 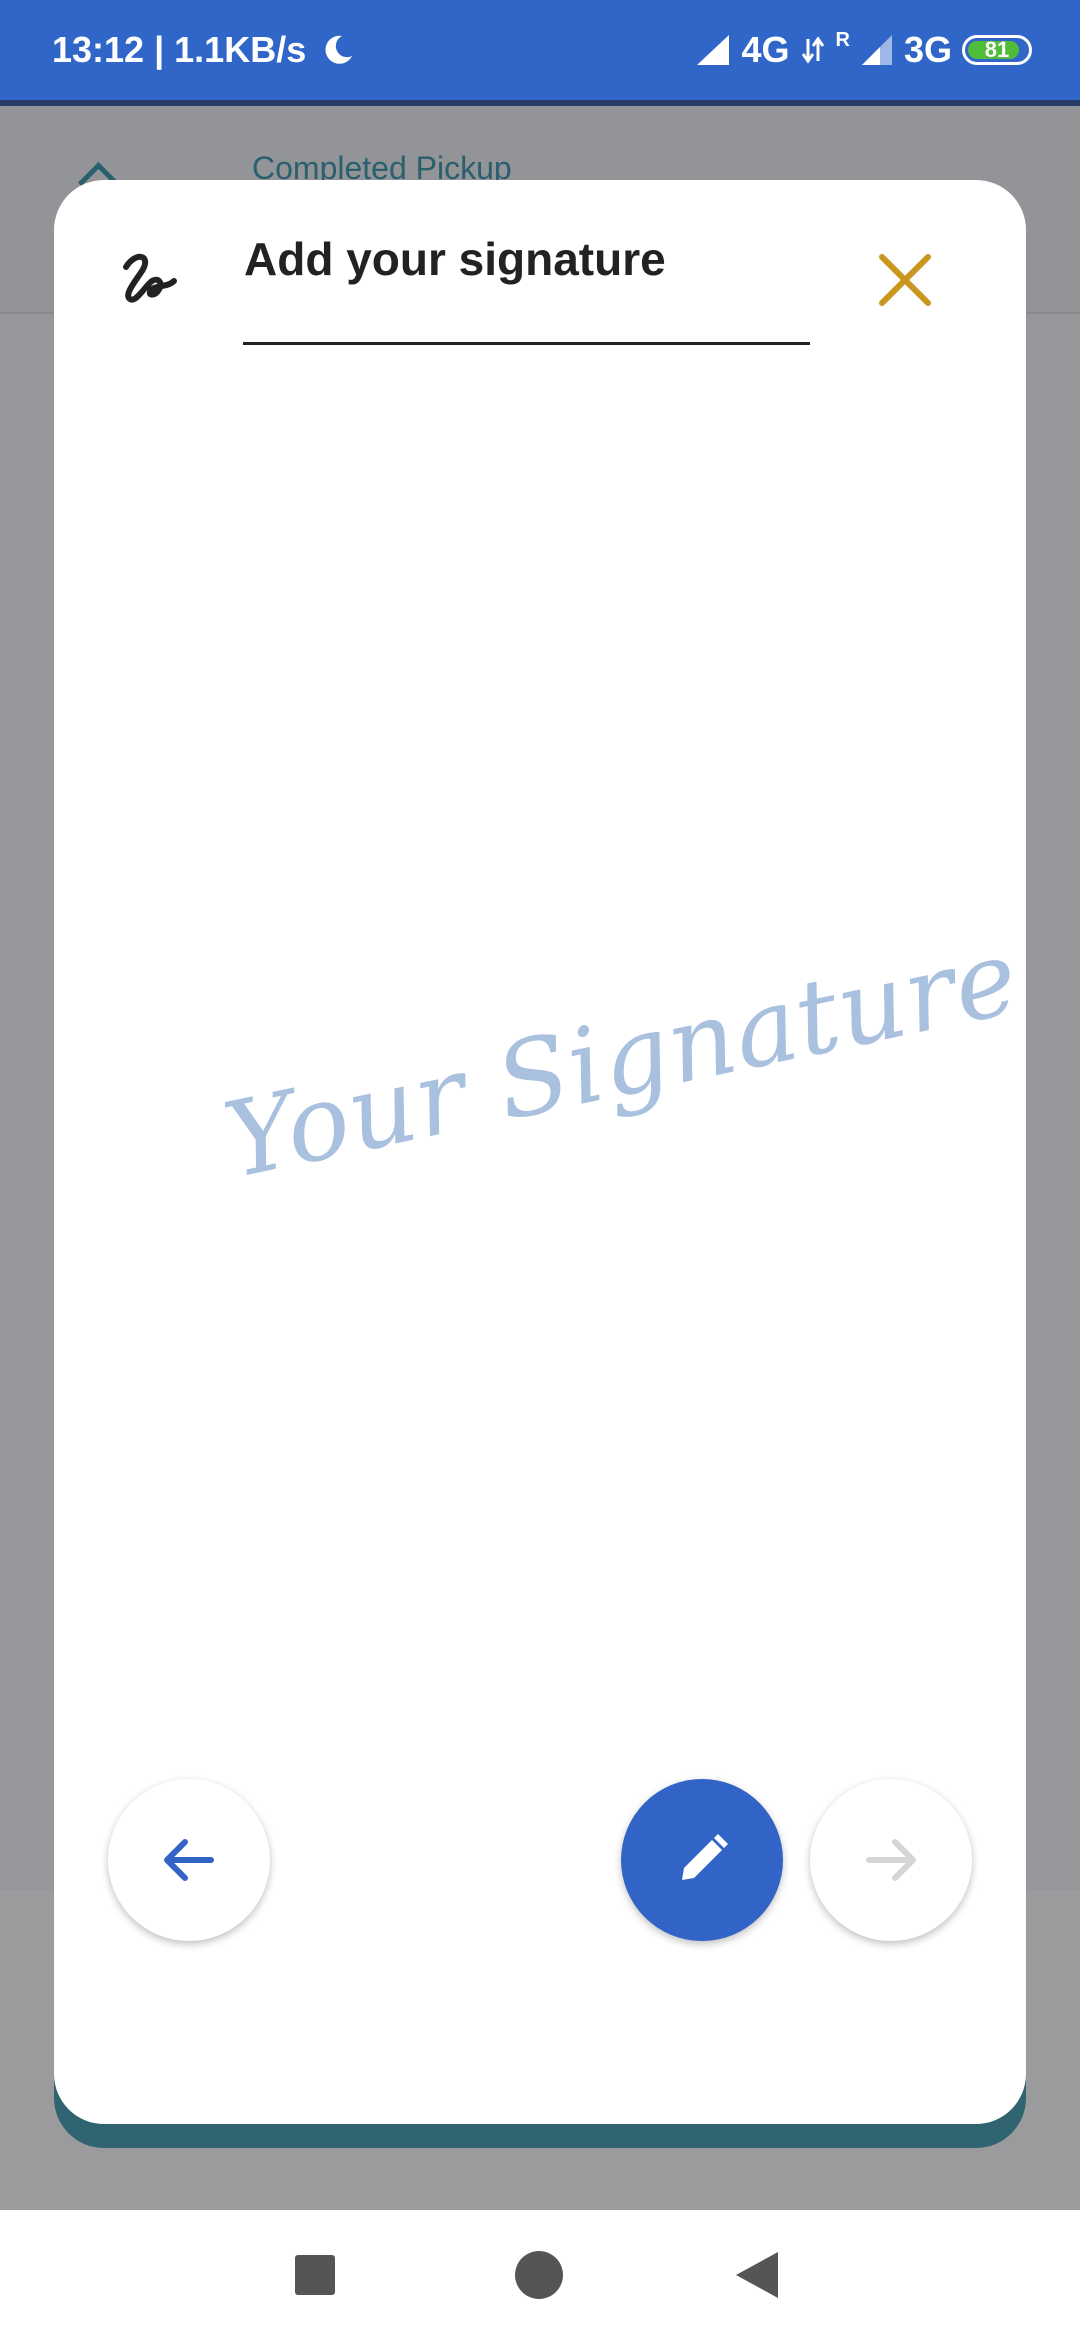 I want to click on battery-icon: 81, so click(x=997, y=50).